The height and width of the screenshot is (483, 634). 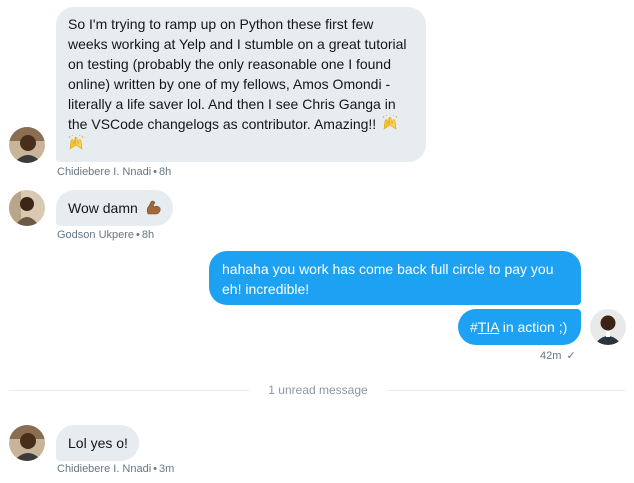 I want to click on message-bubble: #TIA in action ;), so click(x=519, y=327).